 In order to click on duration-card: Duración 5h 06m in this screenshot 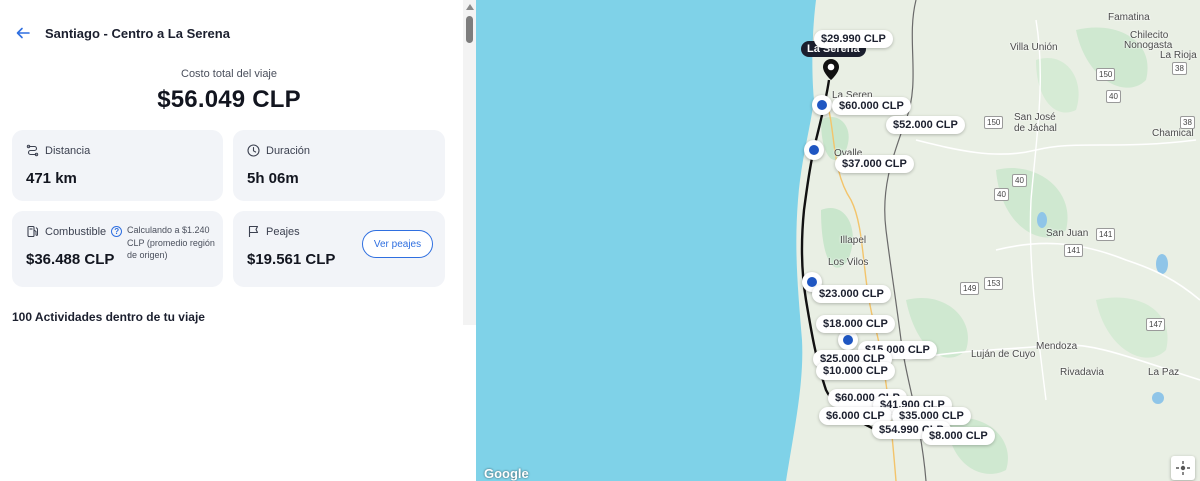, I will do `click(339, 165)`.